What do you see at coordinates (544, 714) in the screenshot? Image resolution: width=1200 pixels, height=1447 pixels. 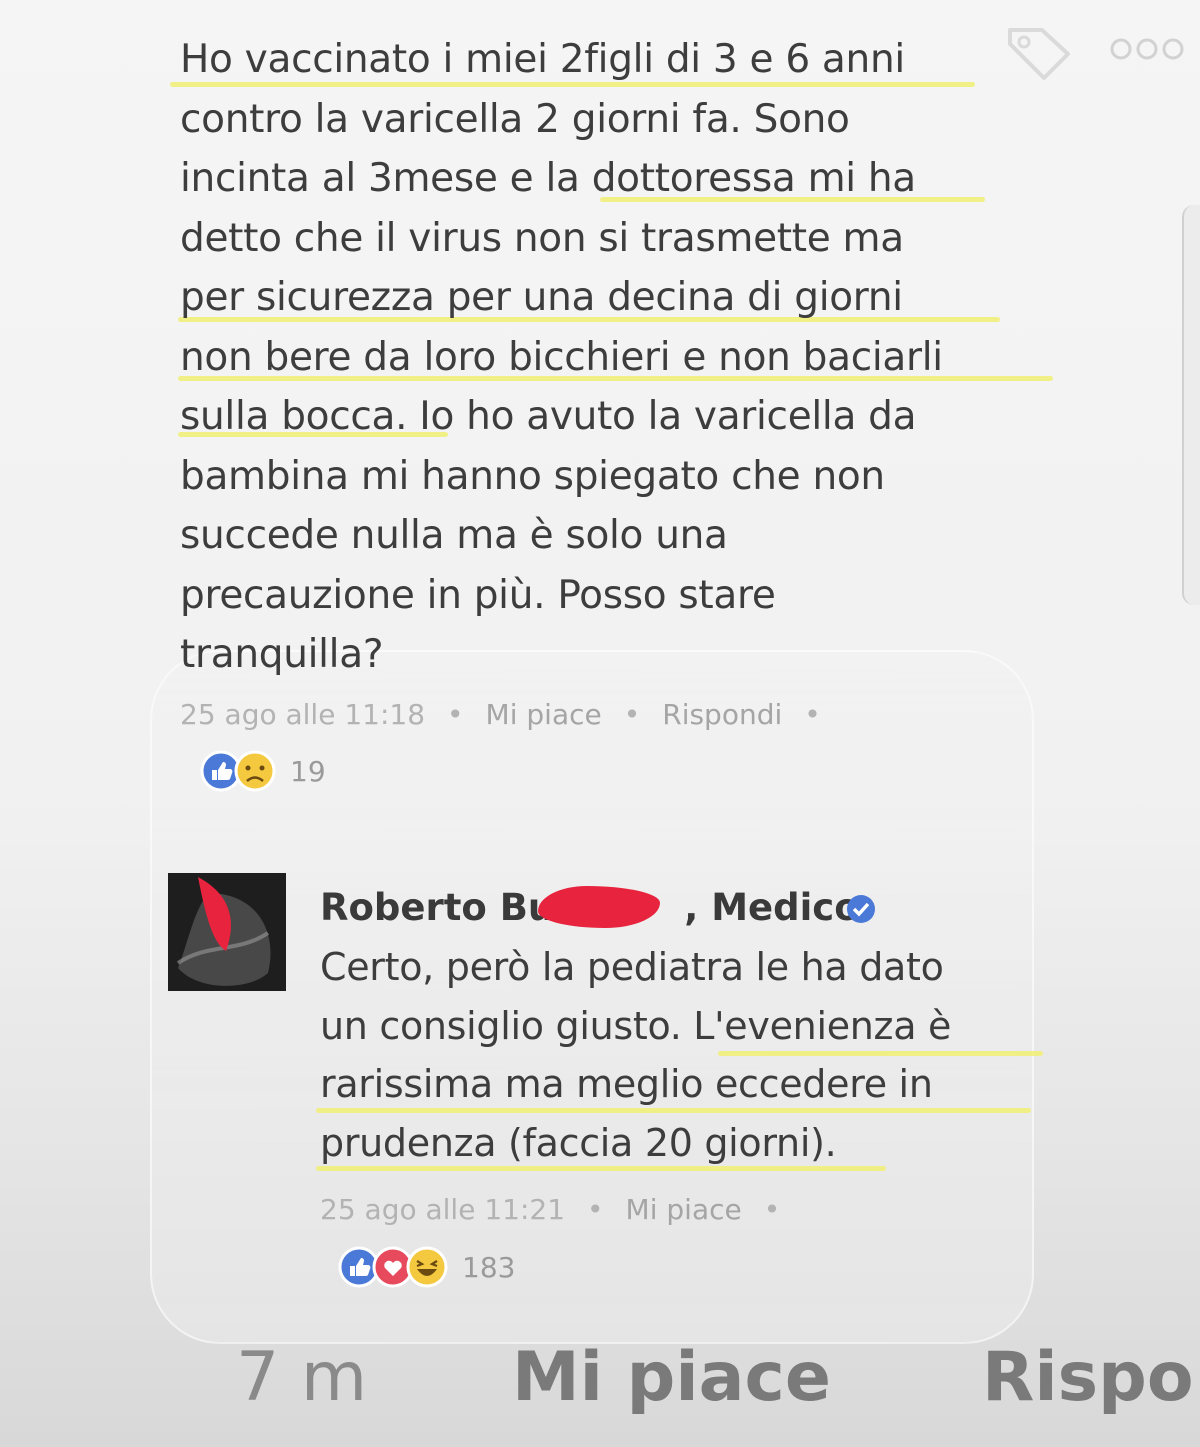 I see `post-like-link: Mi piace` at bounding box center [544, 714].